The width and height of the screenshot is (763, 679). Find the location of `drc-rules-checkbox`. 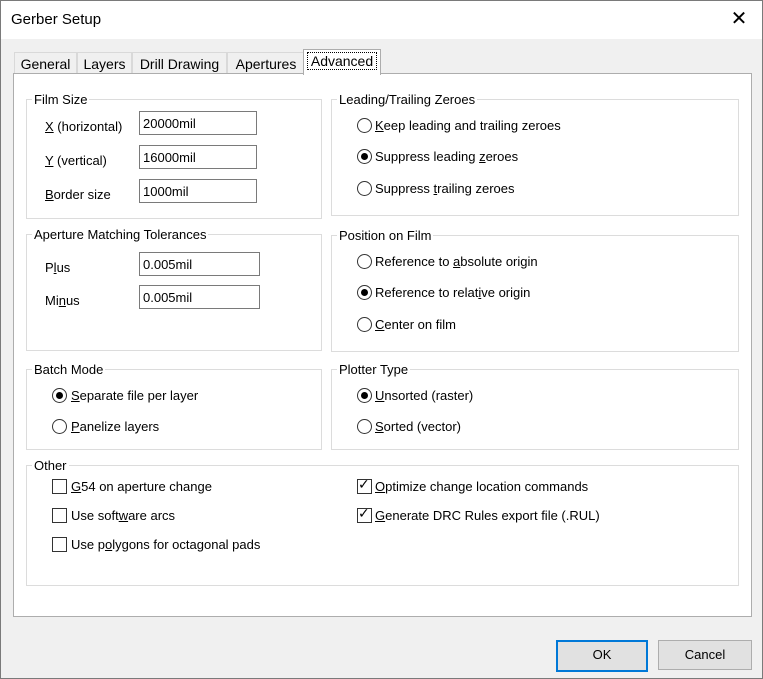

drc-rules-checkbox is located at coordinates (364, 514).